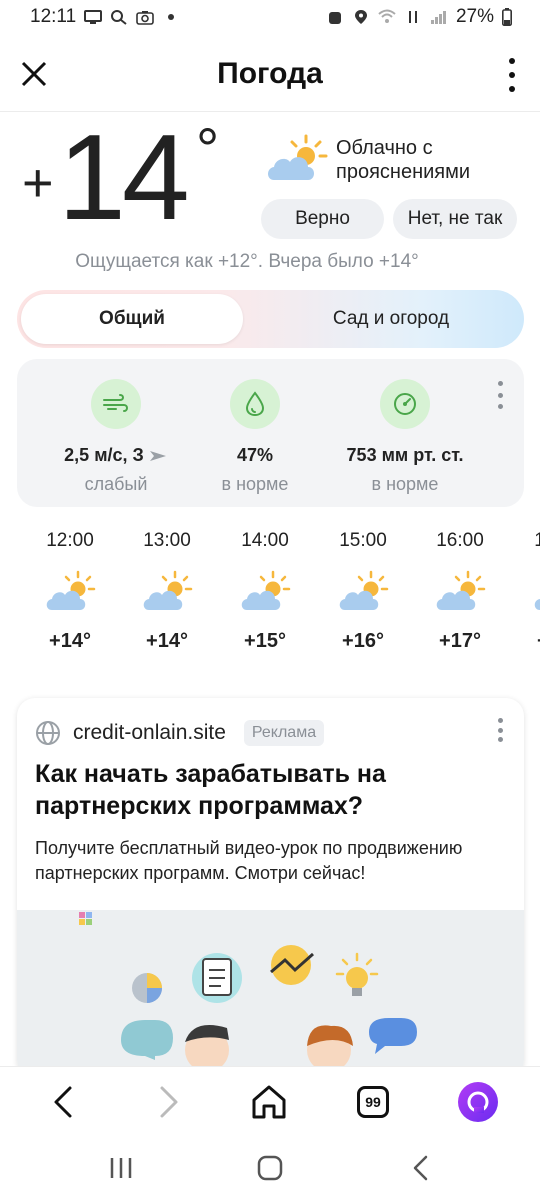  Describe the element at coordinates (93, 17) in the screenshot. I see `screen-cast-icon` at that location.